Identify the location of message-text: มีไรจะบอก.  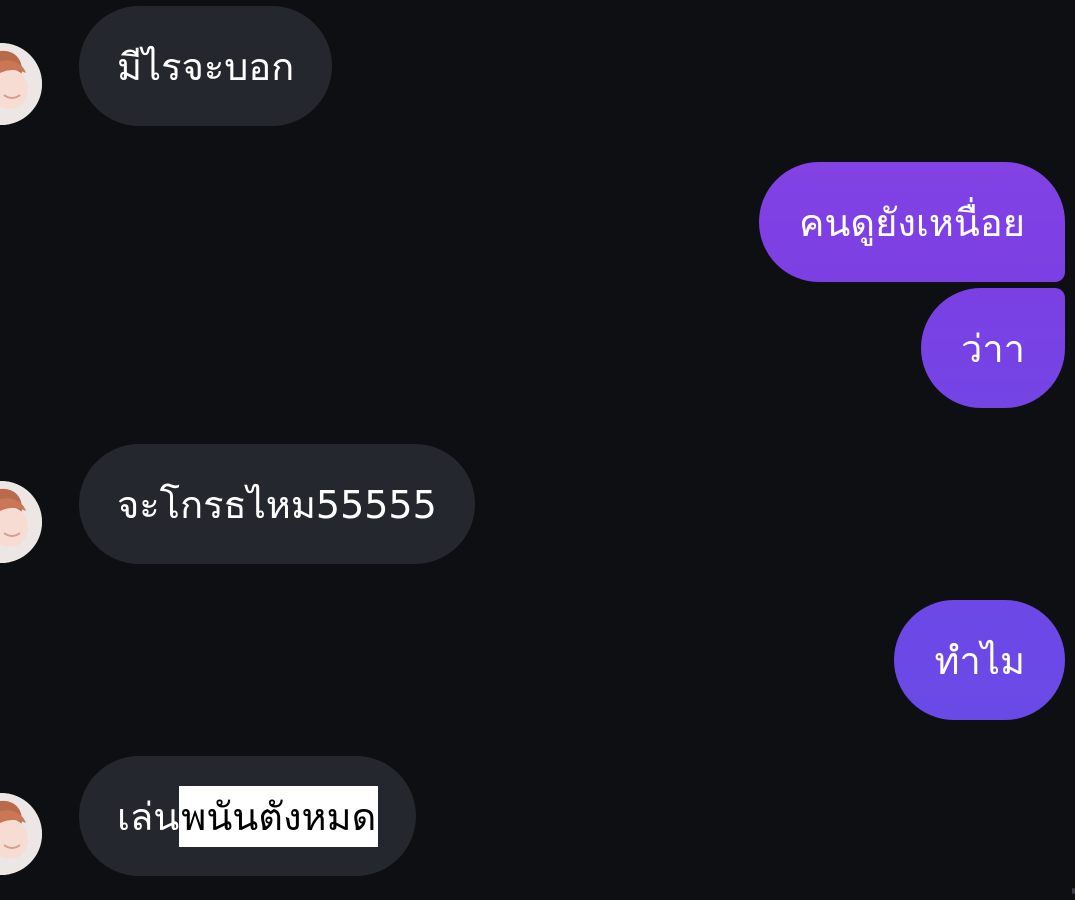
(206, 66).